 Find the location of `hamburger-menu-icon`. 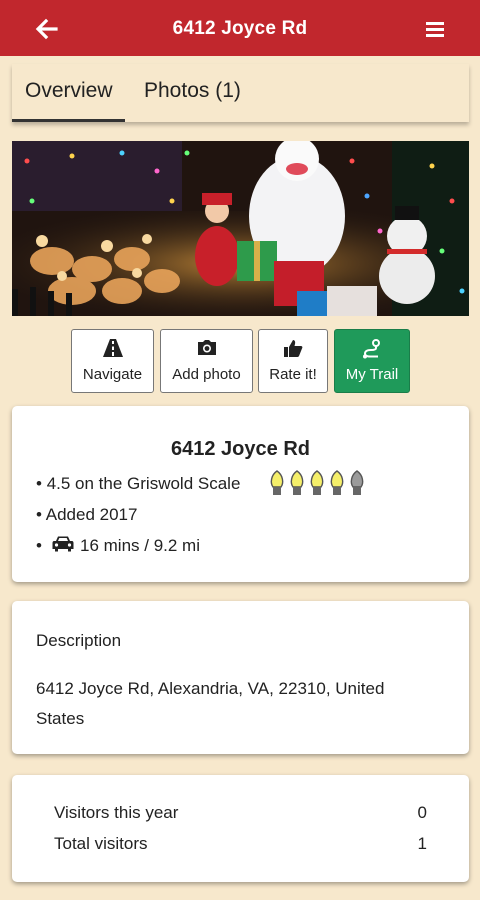

hamburger-menu-icon is located at coordinates (435, 29).